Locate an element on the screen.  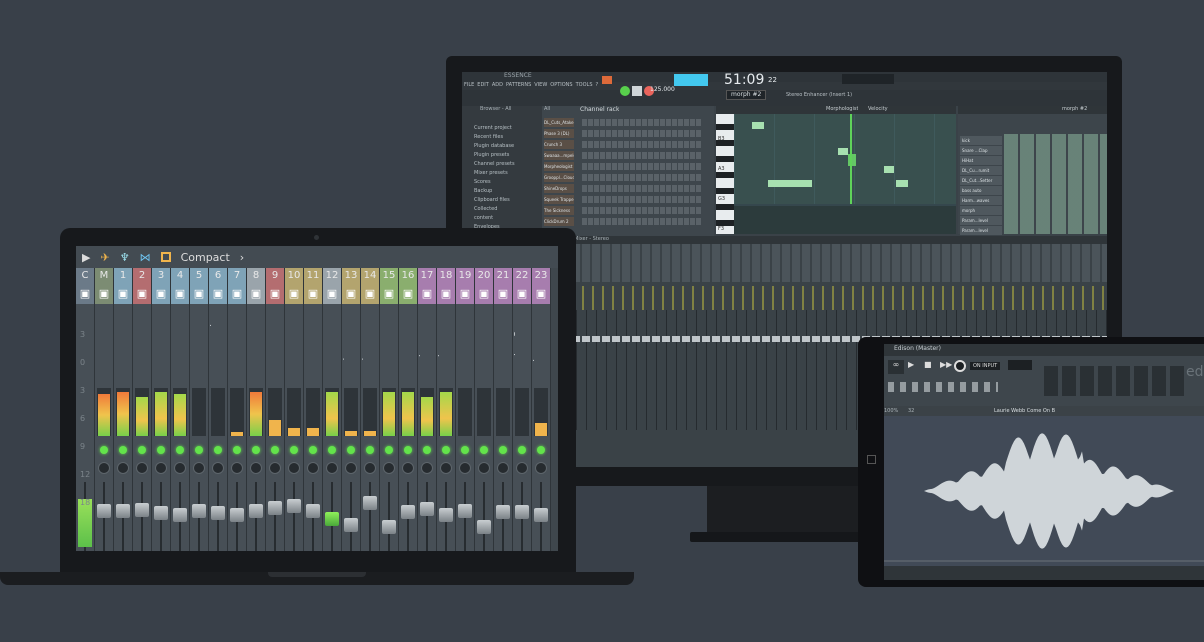
mixer-strip: 12 ▣ Hihat is located at coordinates (332, 409).